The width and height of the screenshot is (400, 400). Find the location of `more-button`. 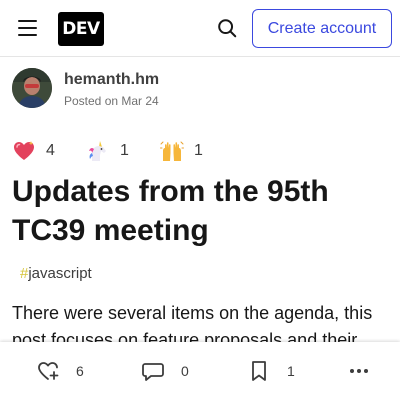

more-button is located at coordinates (359, 371).